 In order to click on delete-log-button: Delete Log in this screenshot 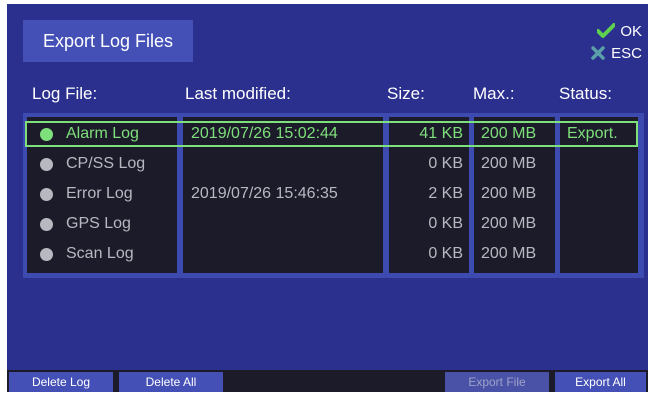, I will do `click(61, 382)`.